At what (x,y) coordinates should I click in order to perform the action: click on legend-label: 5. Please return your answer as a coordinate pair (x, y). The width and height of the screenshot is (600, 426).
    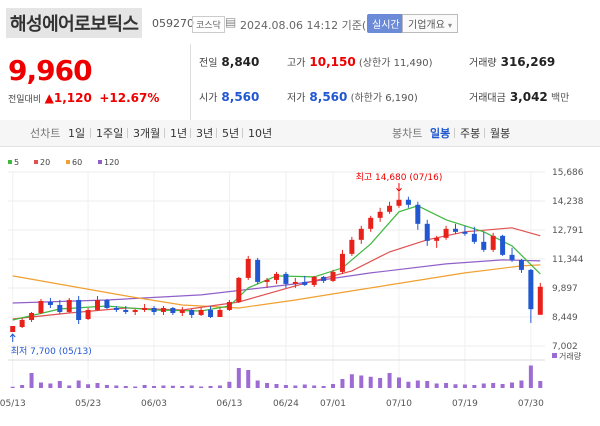
    Looking at the image, I should click on (16, 162).